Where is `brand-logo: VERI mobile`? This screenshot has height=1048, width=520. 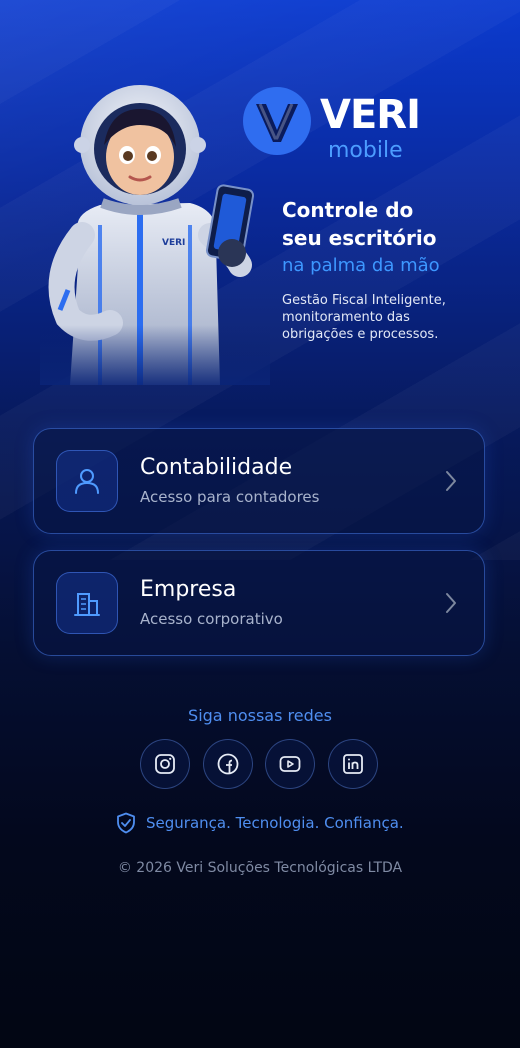 brand-logo: VERI mobile is located at coordinates (342, 131).